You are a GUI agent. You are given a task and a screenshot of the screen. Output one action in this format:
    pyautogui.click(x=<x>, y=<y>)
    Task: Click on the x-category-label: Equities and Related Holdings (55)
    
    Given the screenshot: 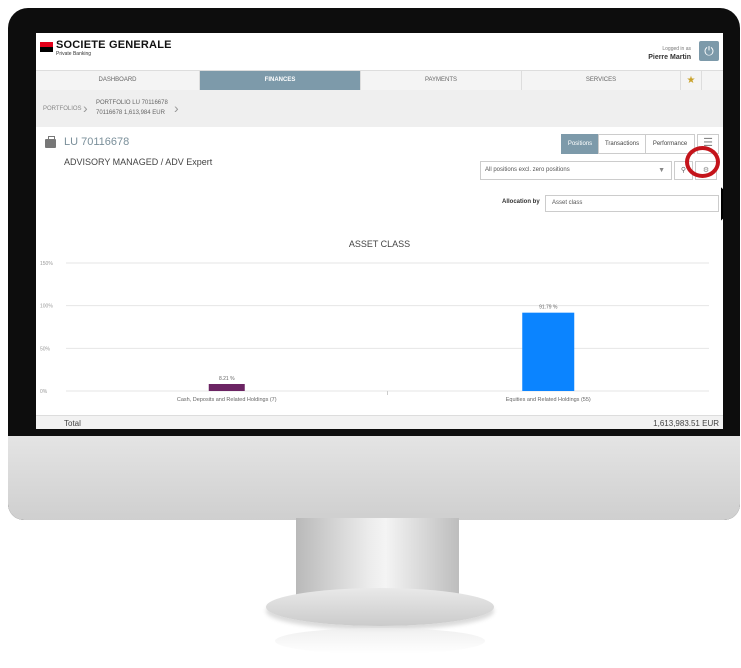 What is the action you would take?
    pyautogui.click(x=548, y=400)
    